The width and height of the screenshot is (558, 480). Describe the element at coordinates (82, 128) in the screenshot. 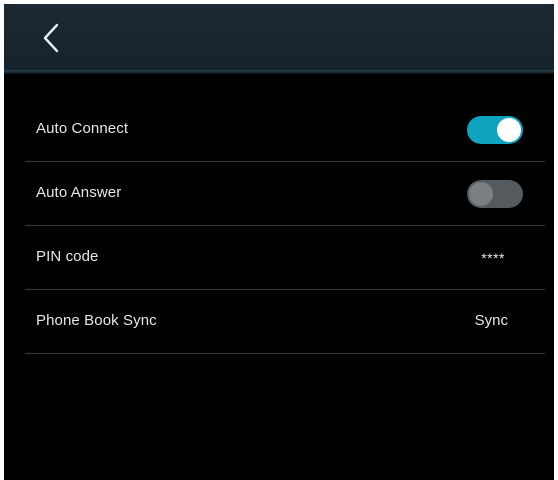

I see `auto-connect-label: Auto Connect` at that location.